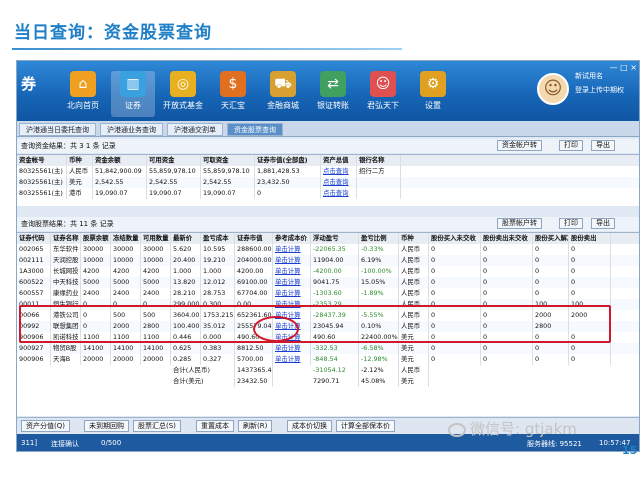 The image size is (640, 480). Describe the element at coordinates (630, 450) in the screenshot. I see `page-number: 15` at that location.